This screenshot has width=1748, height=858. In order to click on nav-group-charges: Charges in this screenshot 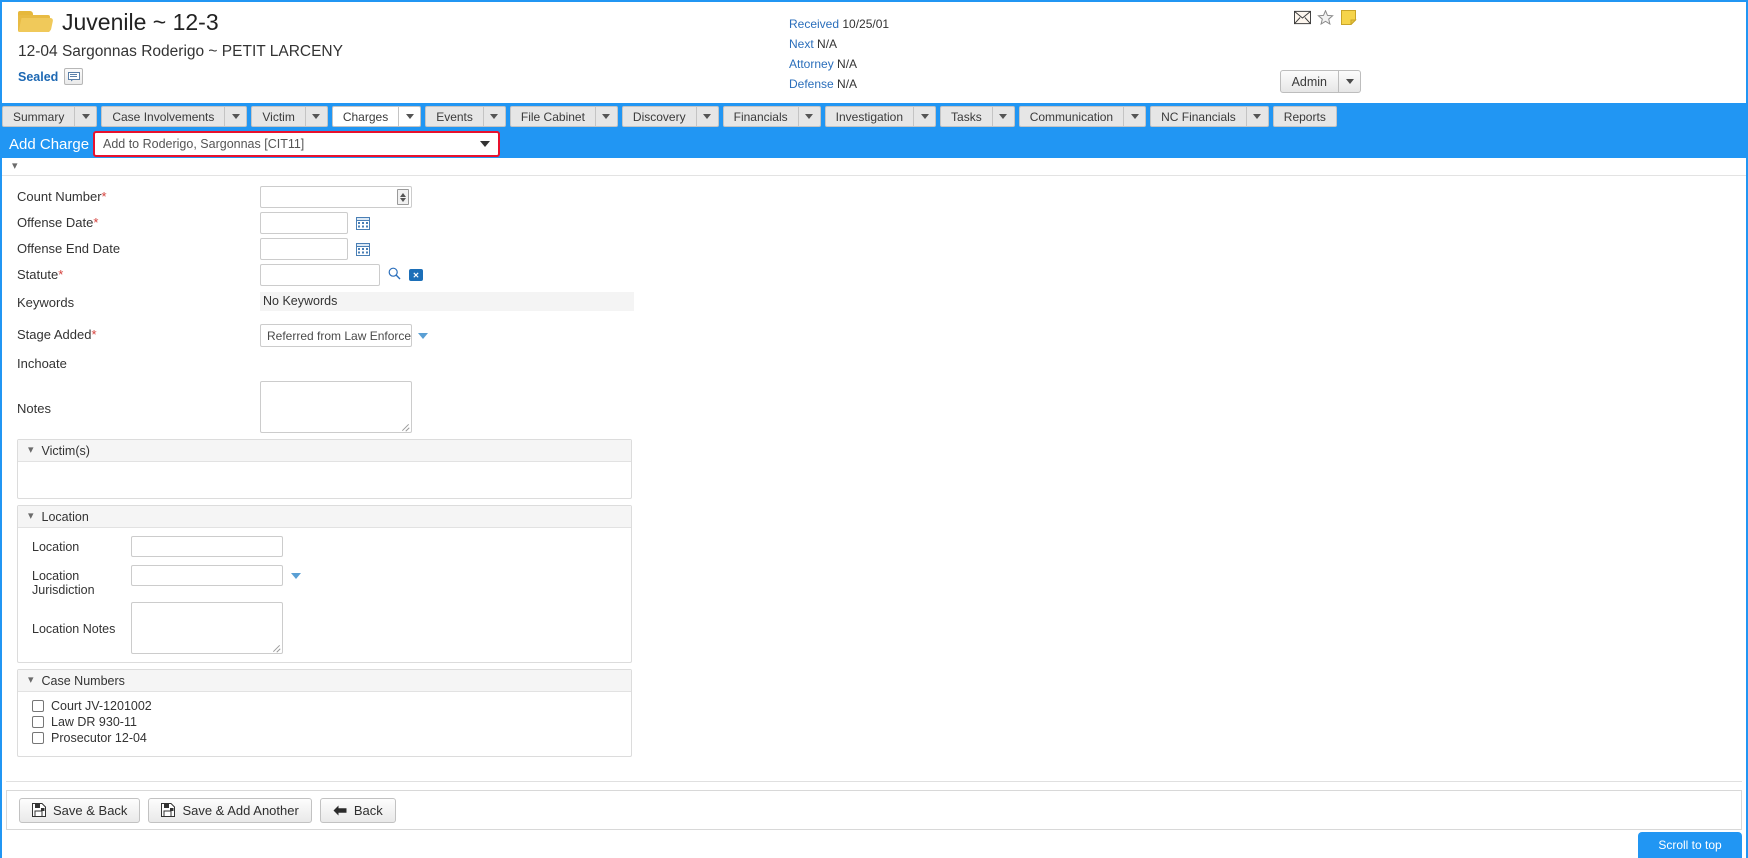, I will do `click(376, 116)`.